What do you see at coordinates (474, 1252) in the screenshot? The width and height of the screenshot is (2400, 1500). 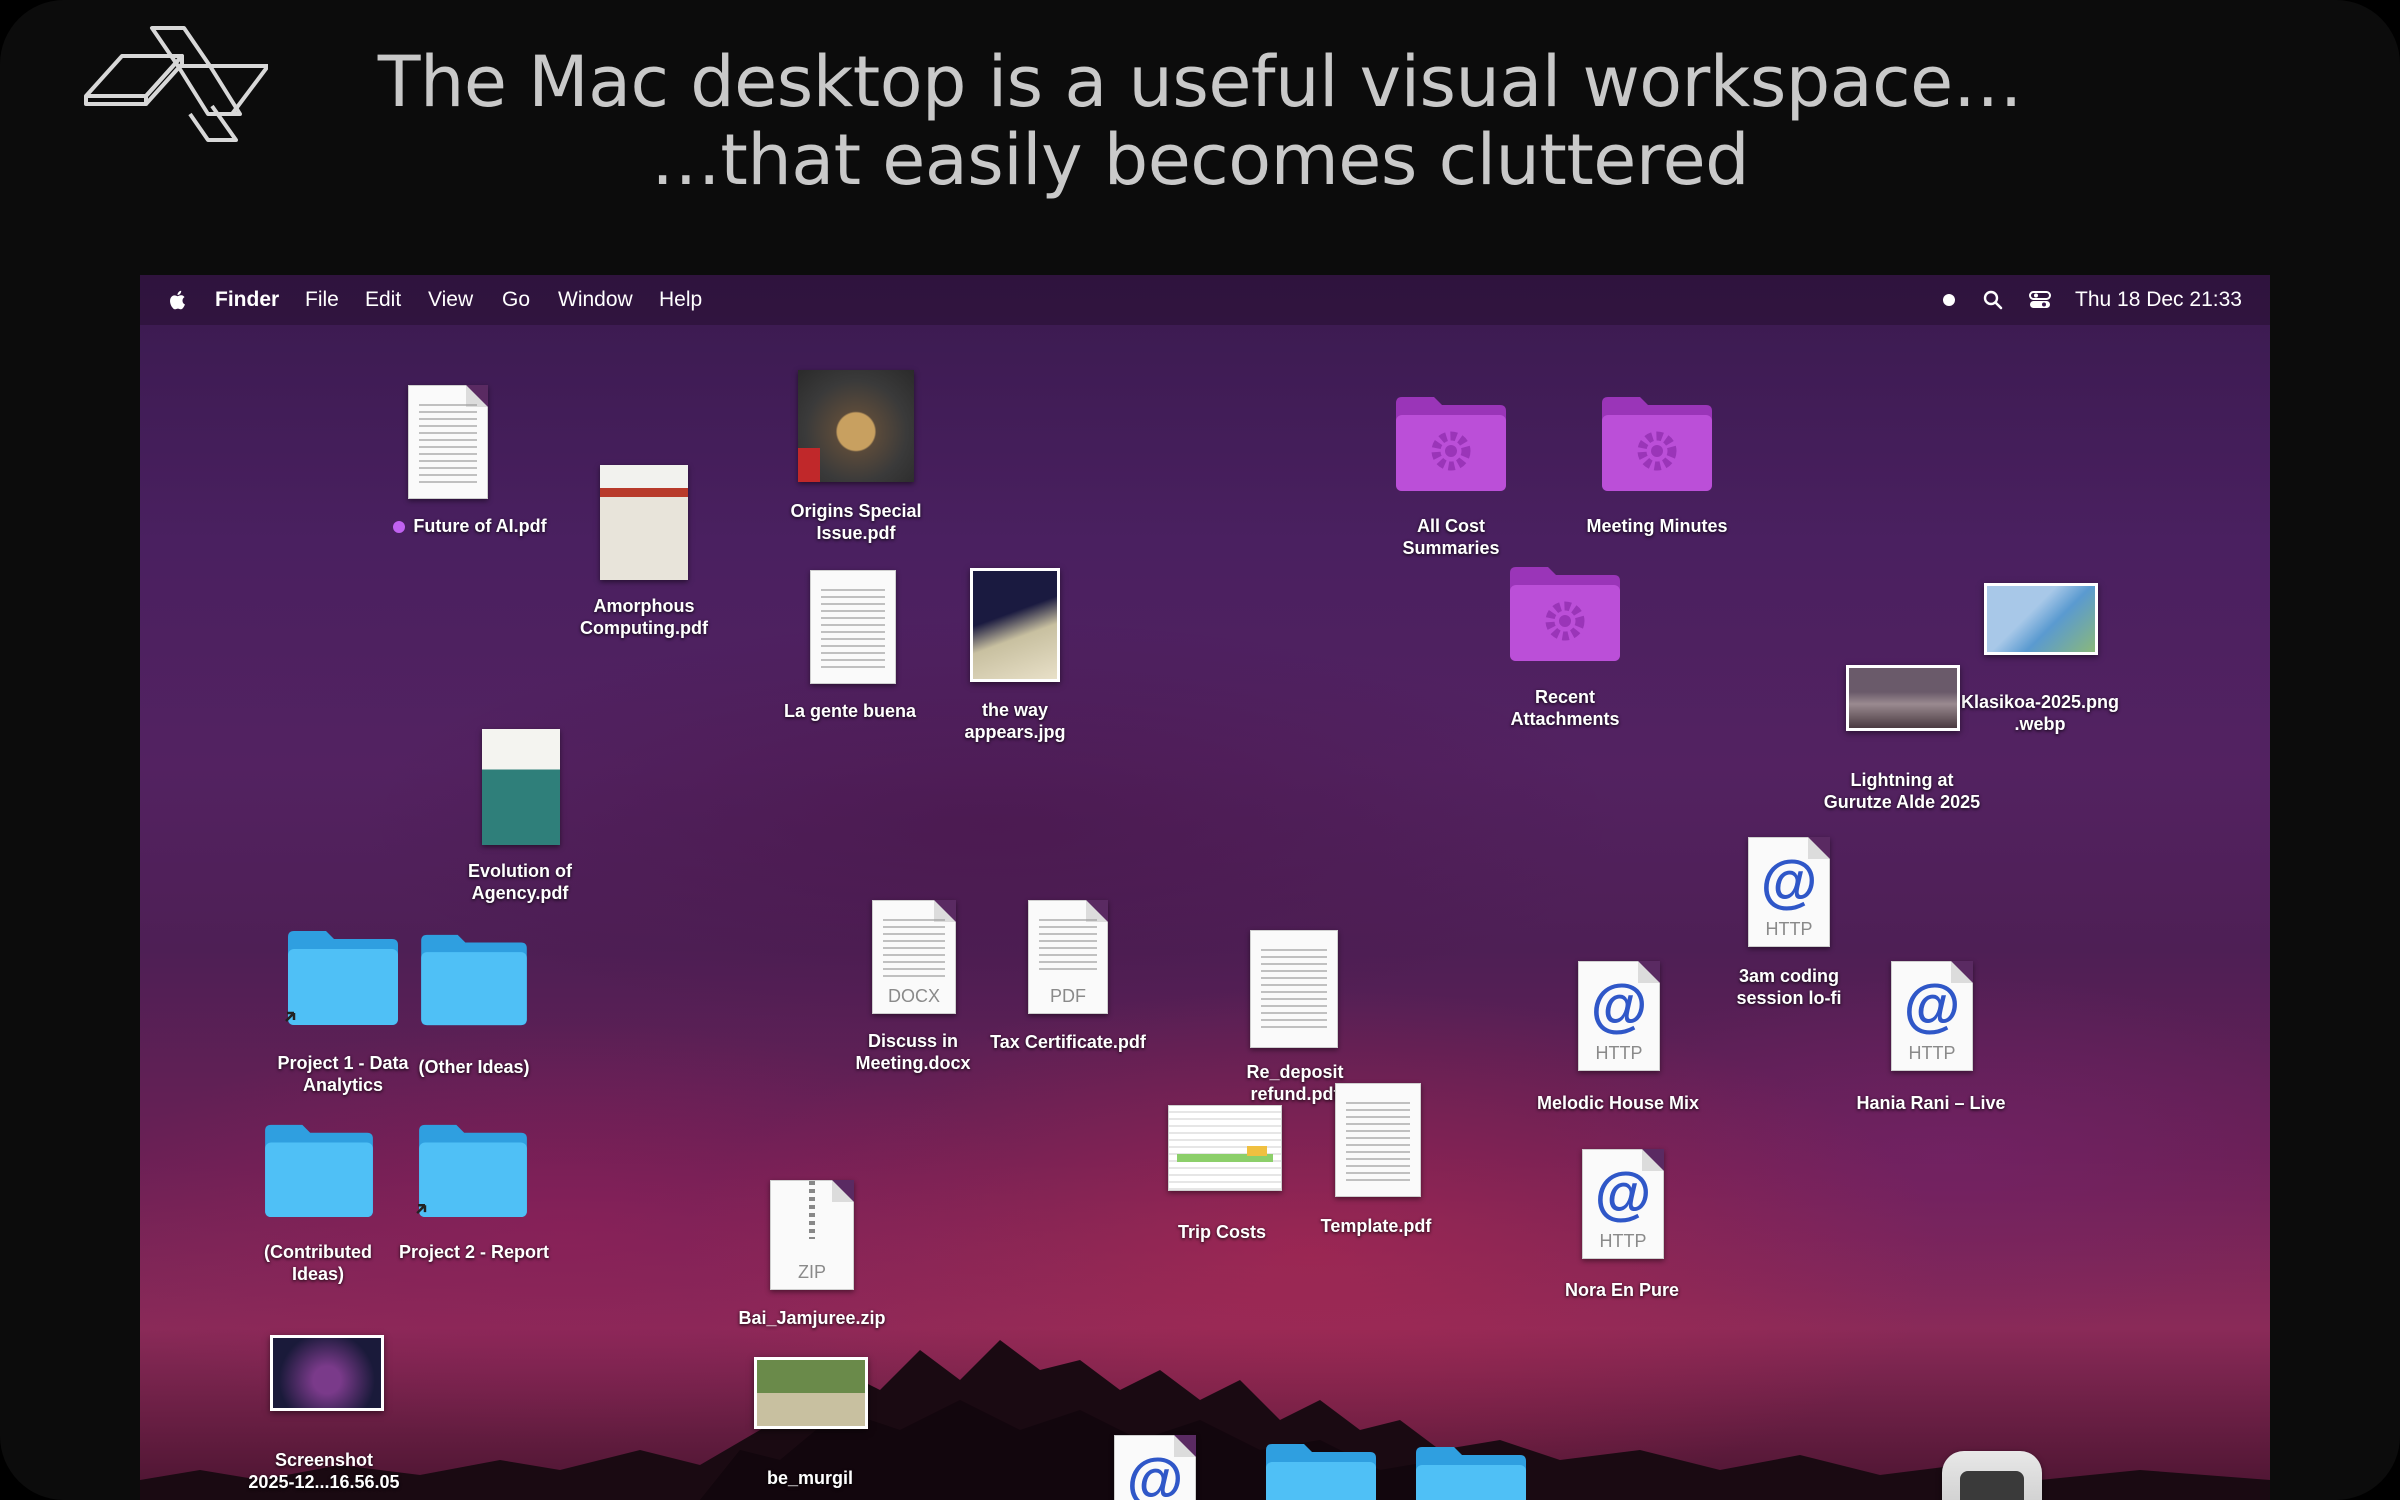 I see `folder-label: Project 2 - Report` at bounding box center [474, 1252].